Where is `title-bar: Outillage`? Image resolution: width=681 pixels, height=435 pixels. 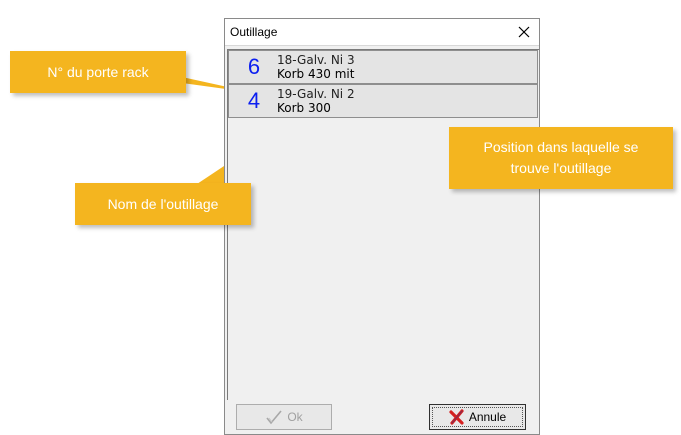
title-bar: Outillage is located at coordinates (382, 32).